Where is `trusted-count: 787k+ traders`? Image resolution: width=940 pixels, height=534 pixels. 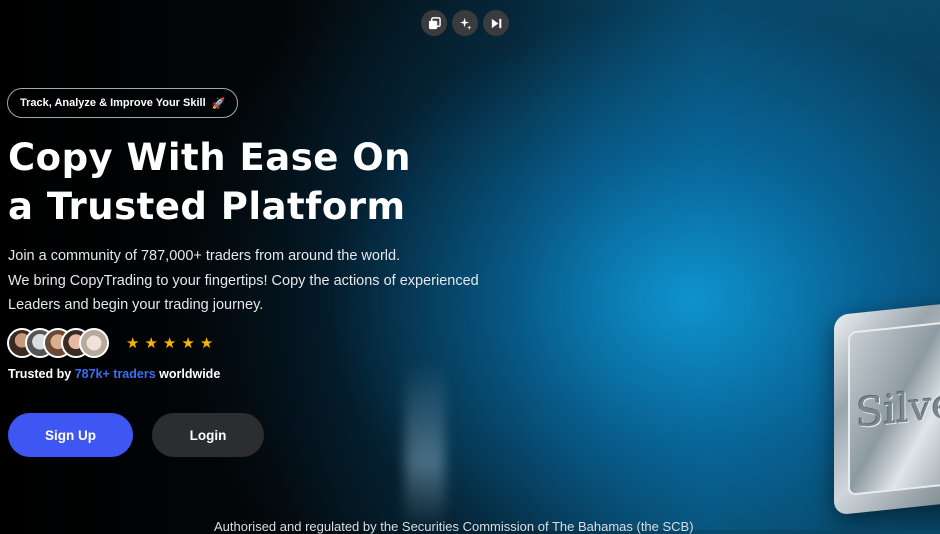
trusted-count: 787k+ traders is located at coordinates (115, 374).